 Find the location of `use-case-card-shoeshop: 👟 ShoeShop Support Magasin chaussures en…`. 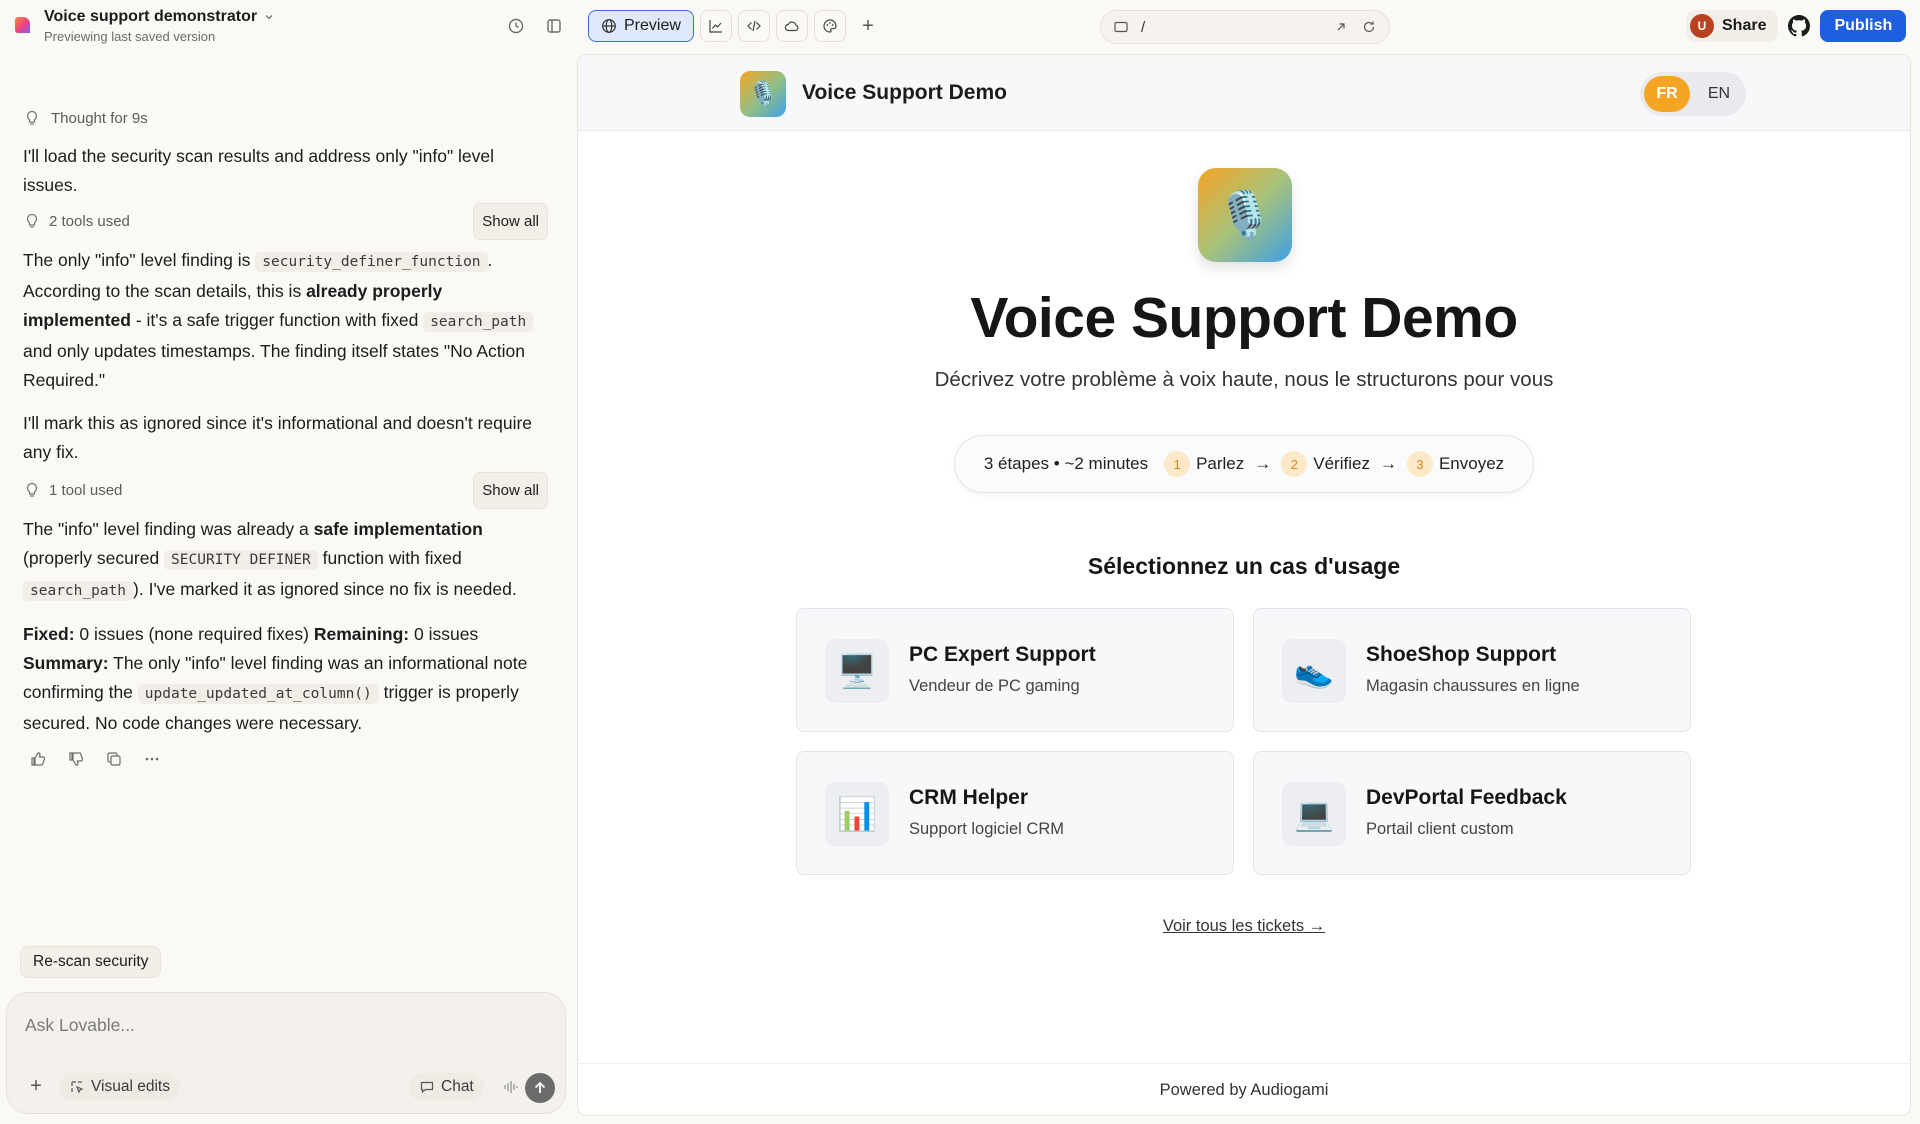

use-case-card-shoeshop: 👟 ShoeShop Support Magasin chaussures en… is located at coordinates (1472, 670).